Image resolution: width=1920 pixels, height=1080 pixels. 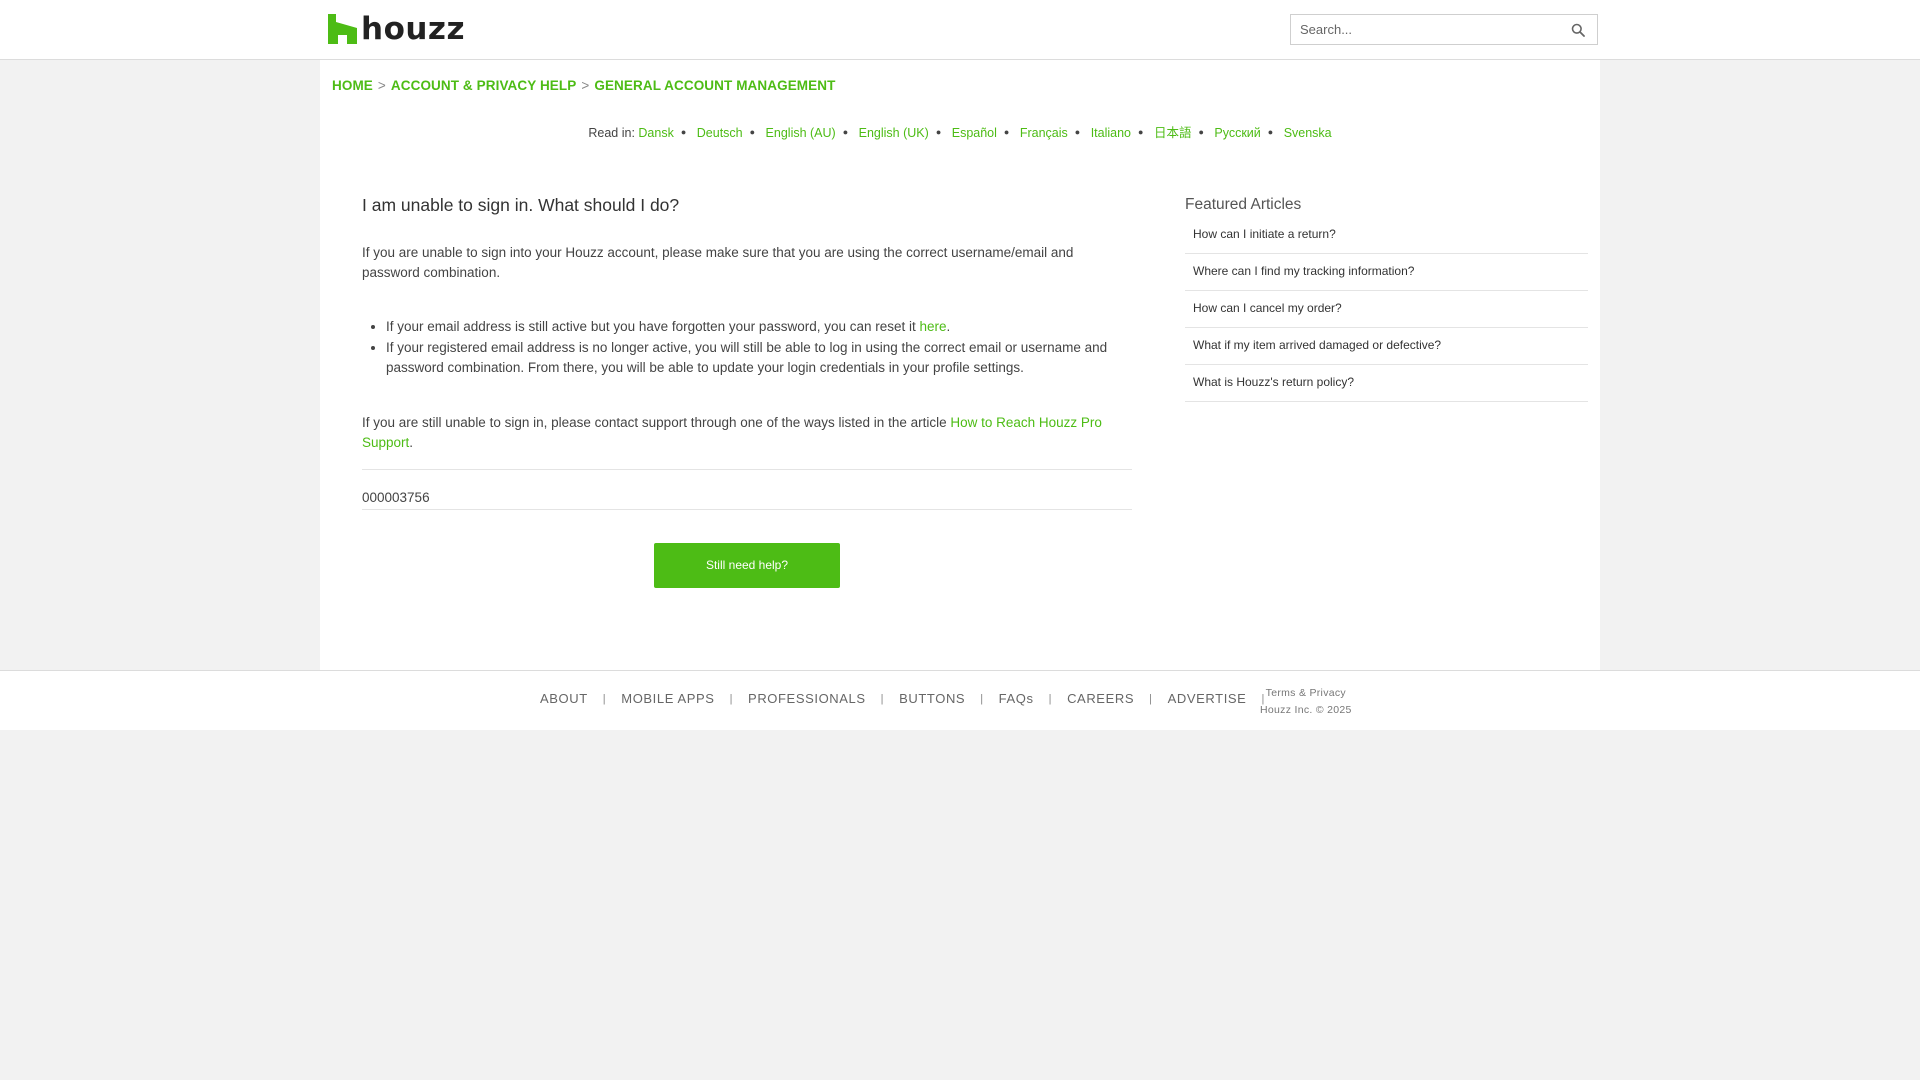 I want to click on featured-article-link: How can I cancel my order?, so click(x=1386, y=309).